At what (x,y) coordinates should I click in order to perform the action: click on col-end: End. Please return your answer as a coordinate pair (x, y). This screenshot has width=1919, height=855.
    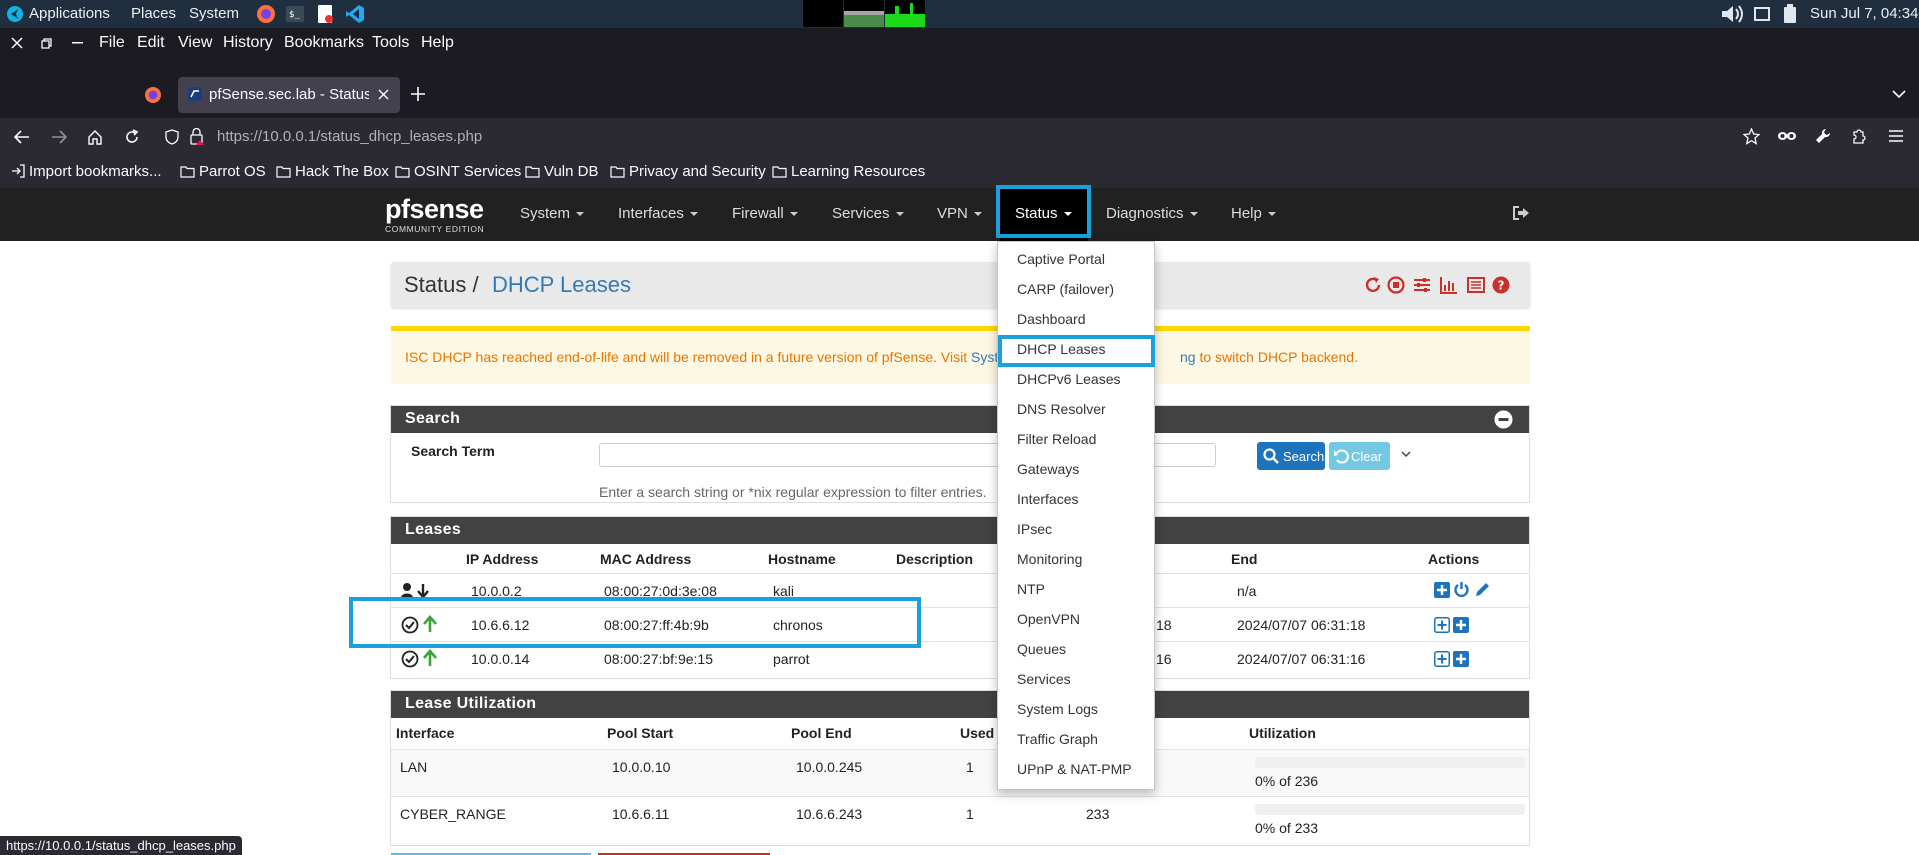
    Looking at the image, I should click on (1244, 559).